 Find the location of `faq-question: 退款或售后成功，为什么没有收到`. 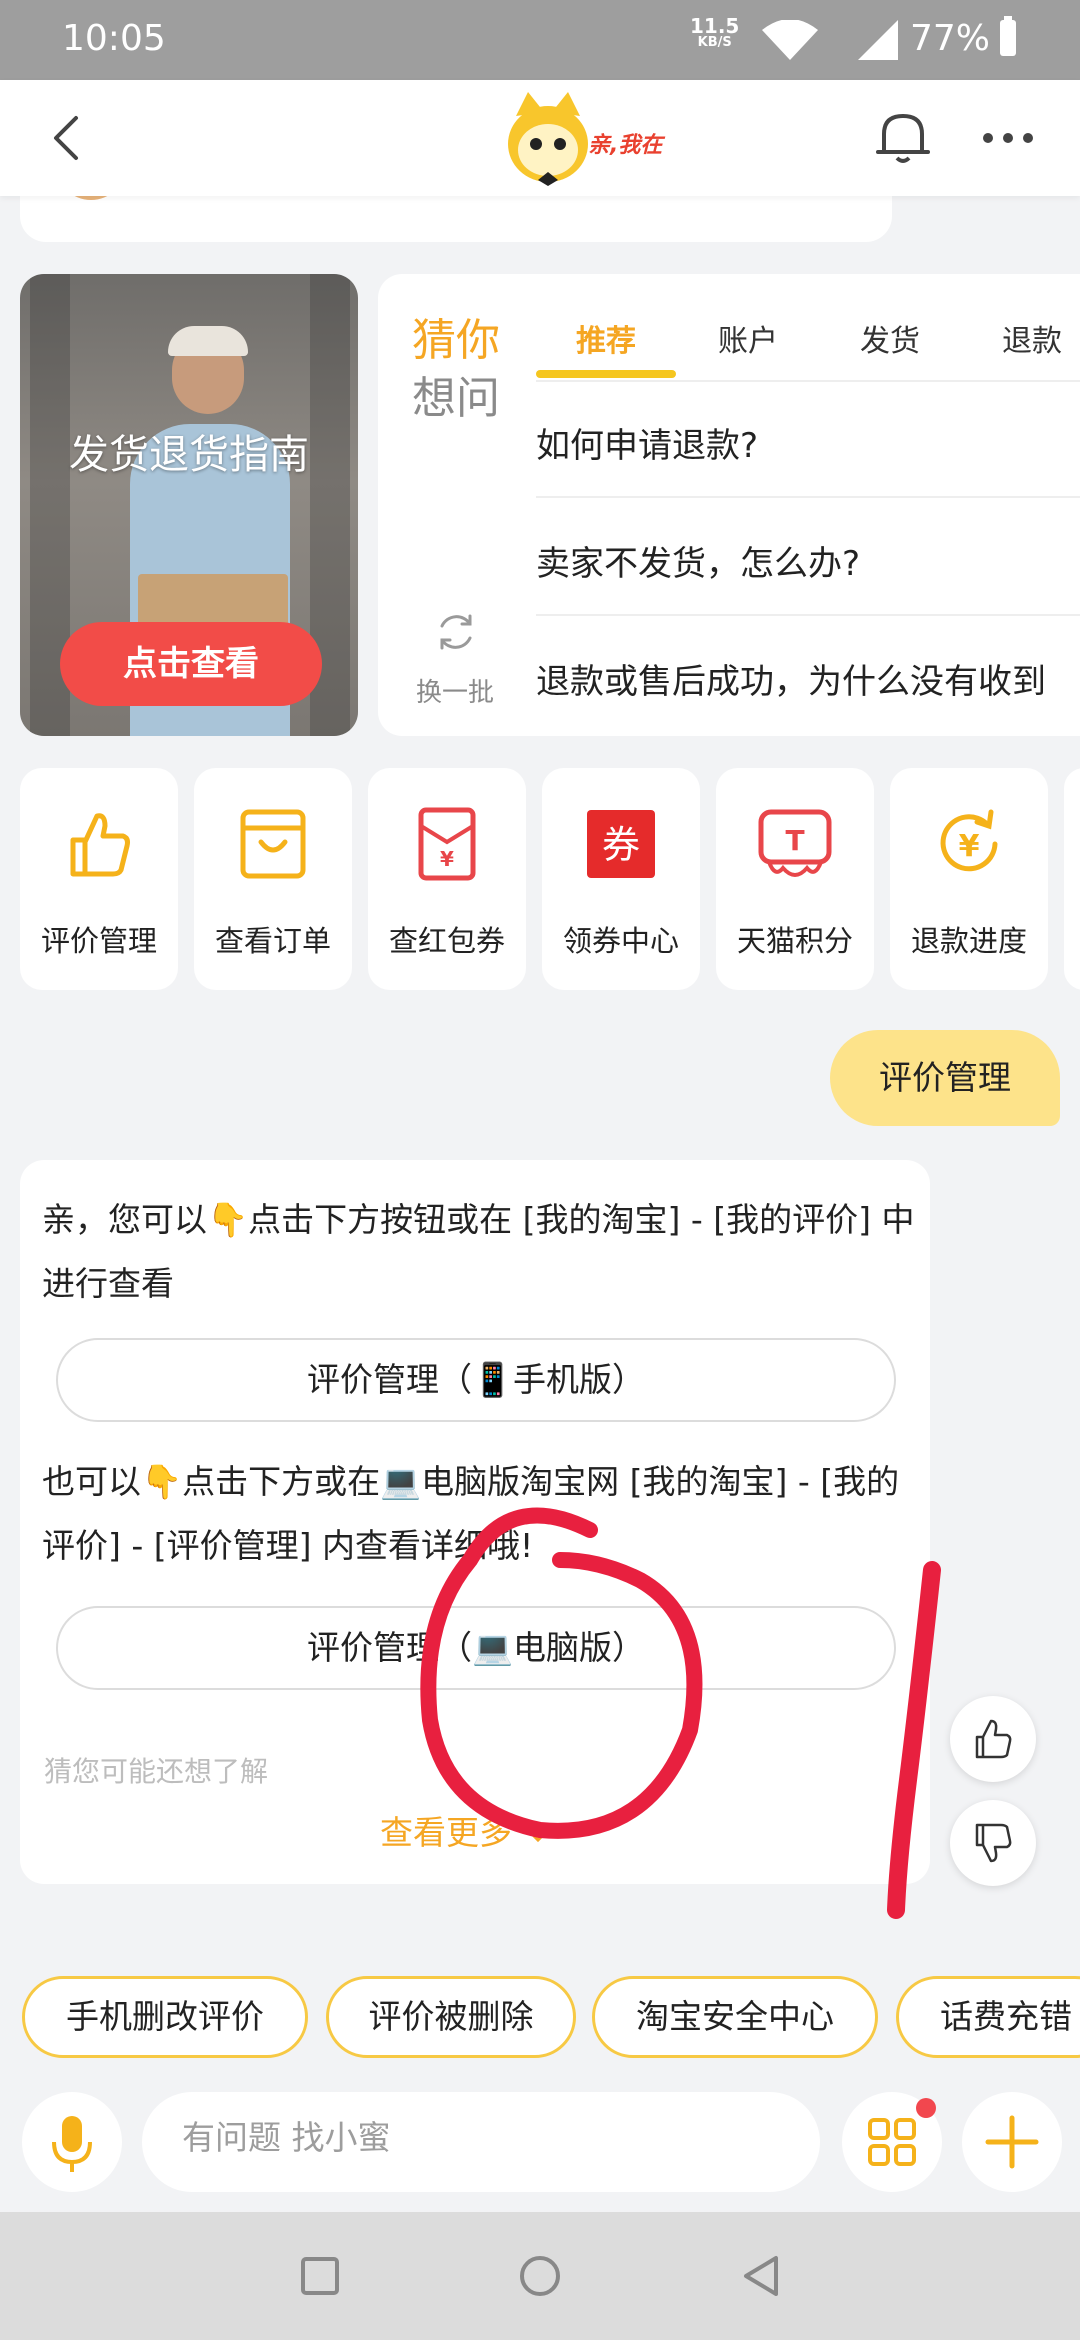

faq-question: 退款或售后成功，为什么没有收到 is located at coordinates (791, 678).